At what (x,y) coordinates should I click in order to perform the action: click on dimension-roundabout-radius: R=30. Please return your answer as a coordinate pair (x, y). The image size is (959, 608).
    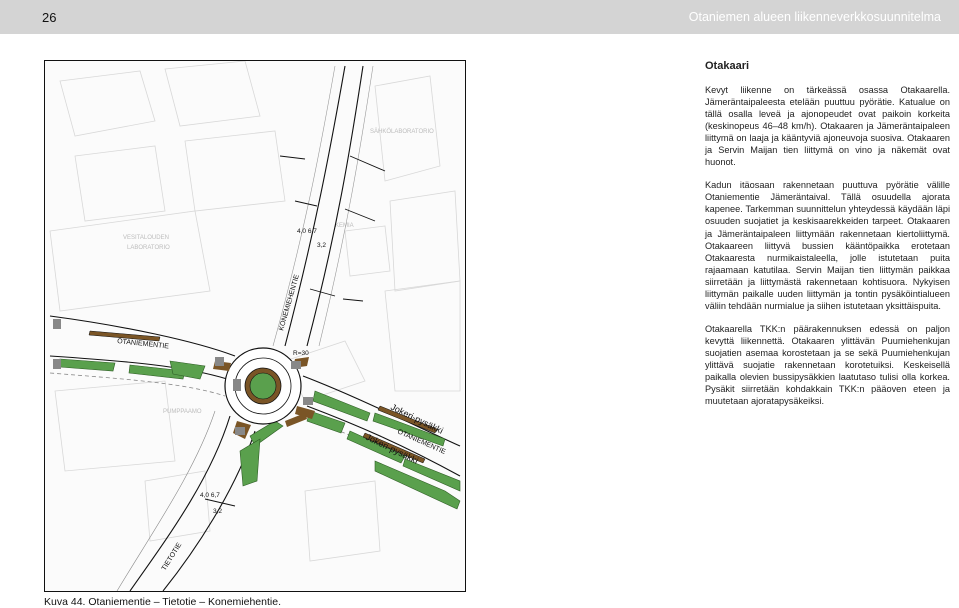
    Looking at the image, I should click on (301, 353).